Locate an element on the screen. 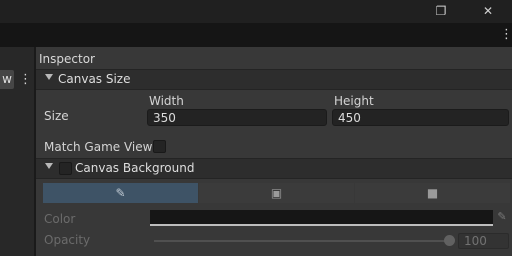 The width and height of the screenshot is (512, 256). canvas-size-section-header: Canvas Size is located at coordinates (274, 79).